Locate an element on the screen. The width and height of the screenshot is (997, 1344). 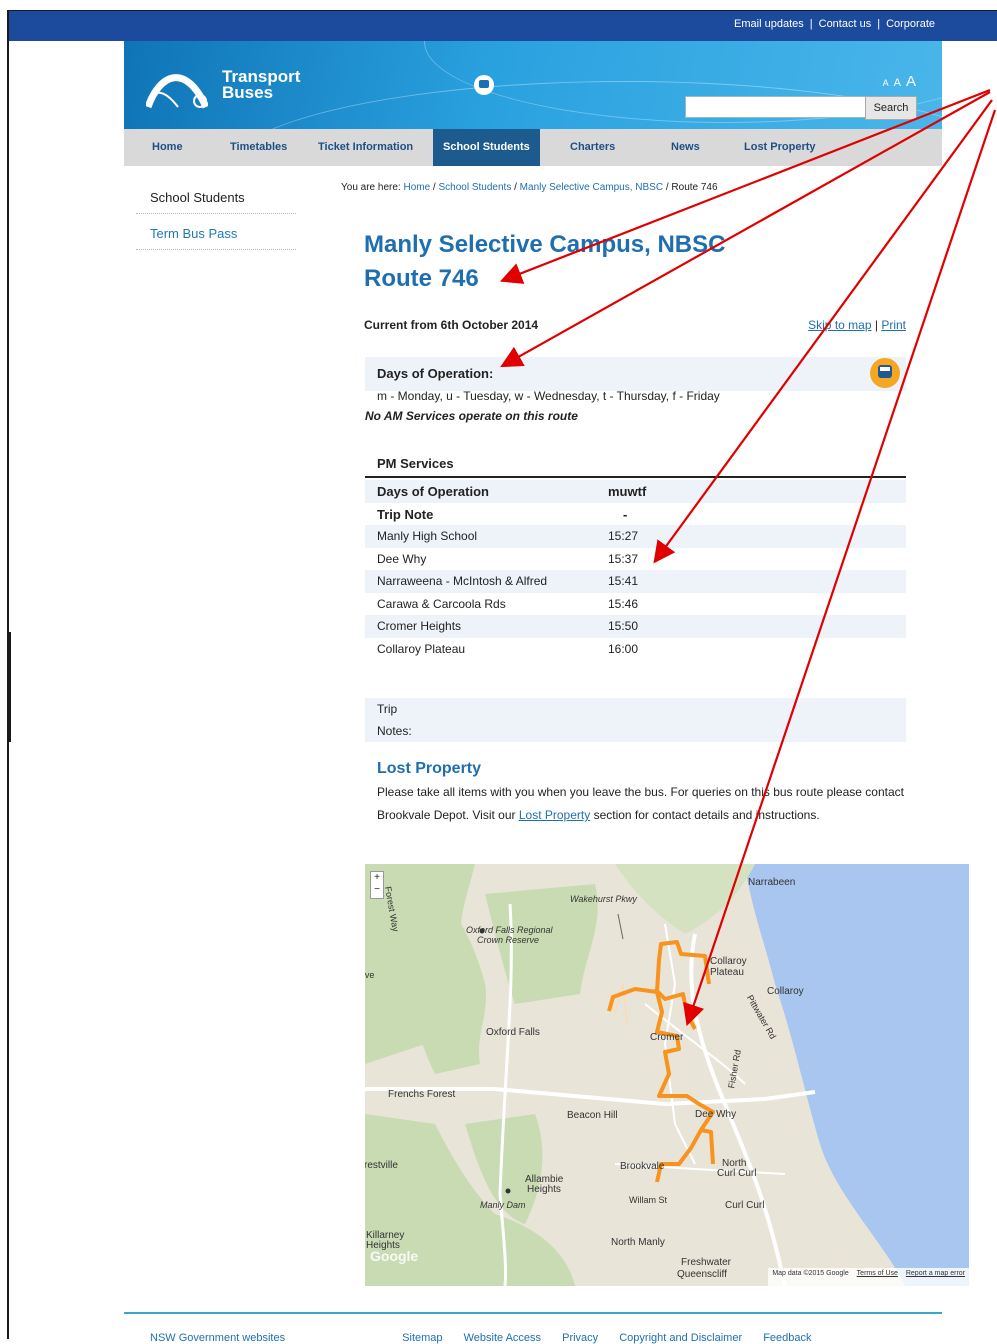
search-input is located at coordinates (776, 107).